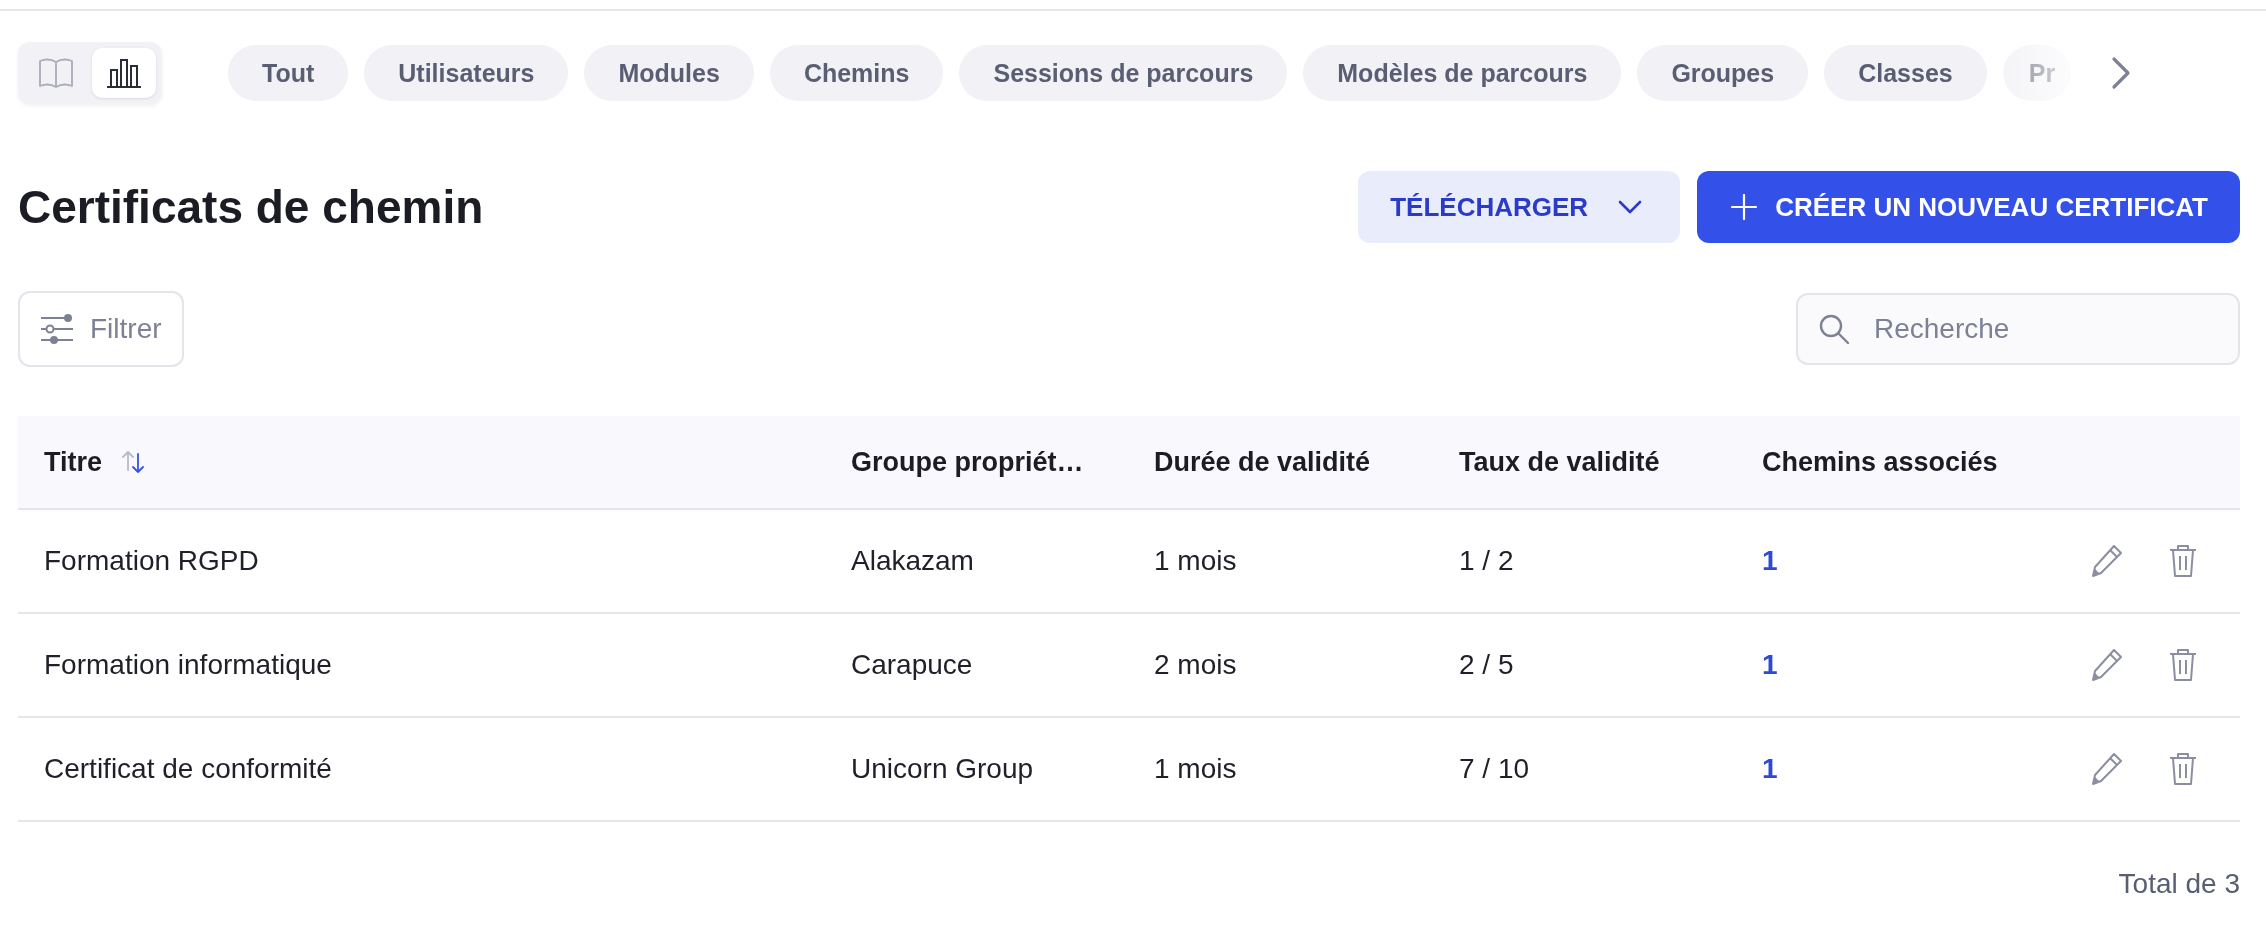 The height and width of the screenshot is (928, 2266). Describe the element at coordinates (669, 73) in the screenshot. I see `filter-chip: Modules` at that location.